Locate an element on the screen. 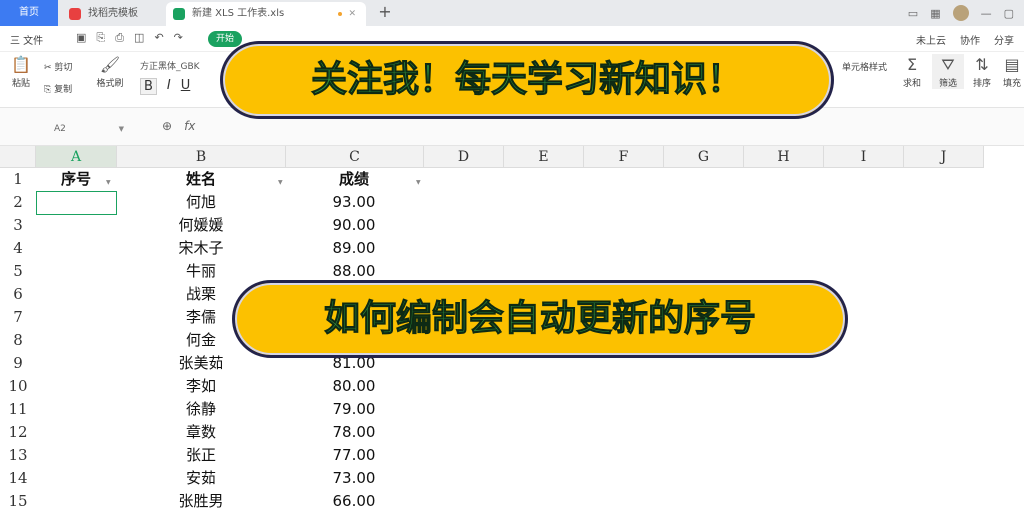  column-header: H is located at coordinates (784, 157).